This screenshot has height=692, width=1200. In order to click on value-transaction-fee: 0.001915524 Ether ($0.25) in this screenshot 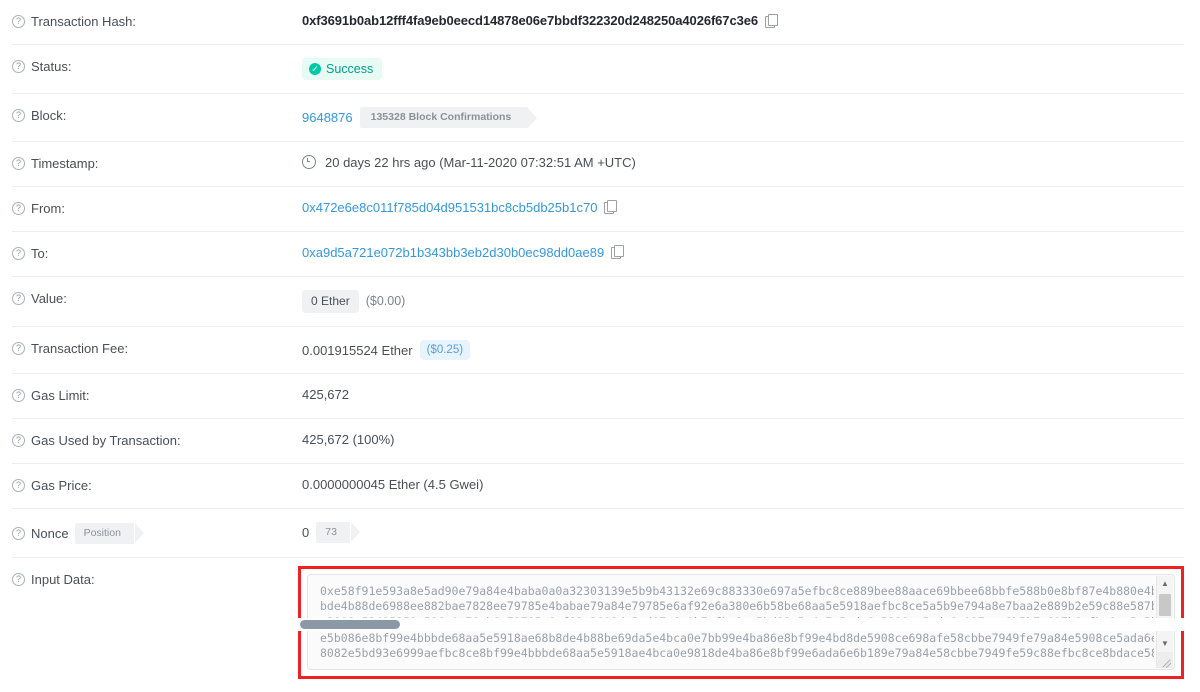, I will do `click(743, 350)`.